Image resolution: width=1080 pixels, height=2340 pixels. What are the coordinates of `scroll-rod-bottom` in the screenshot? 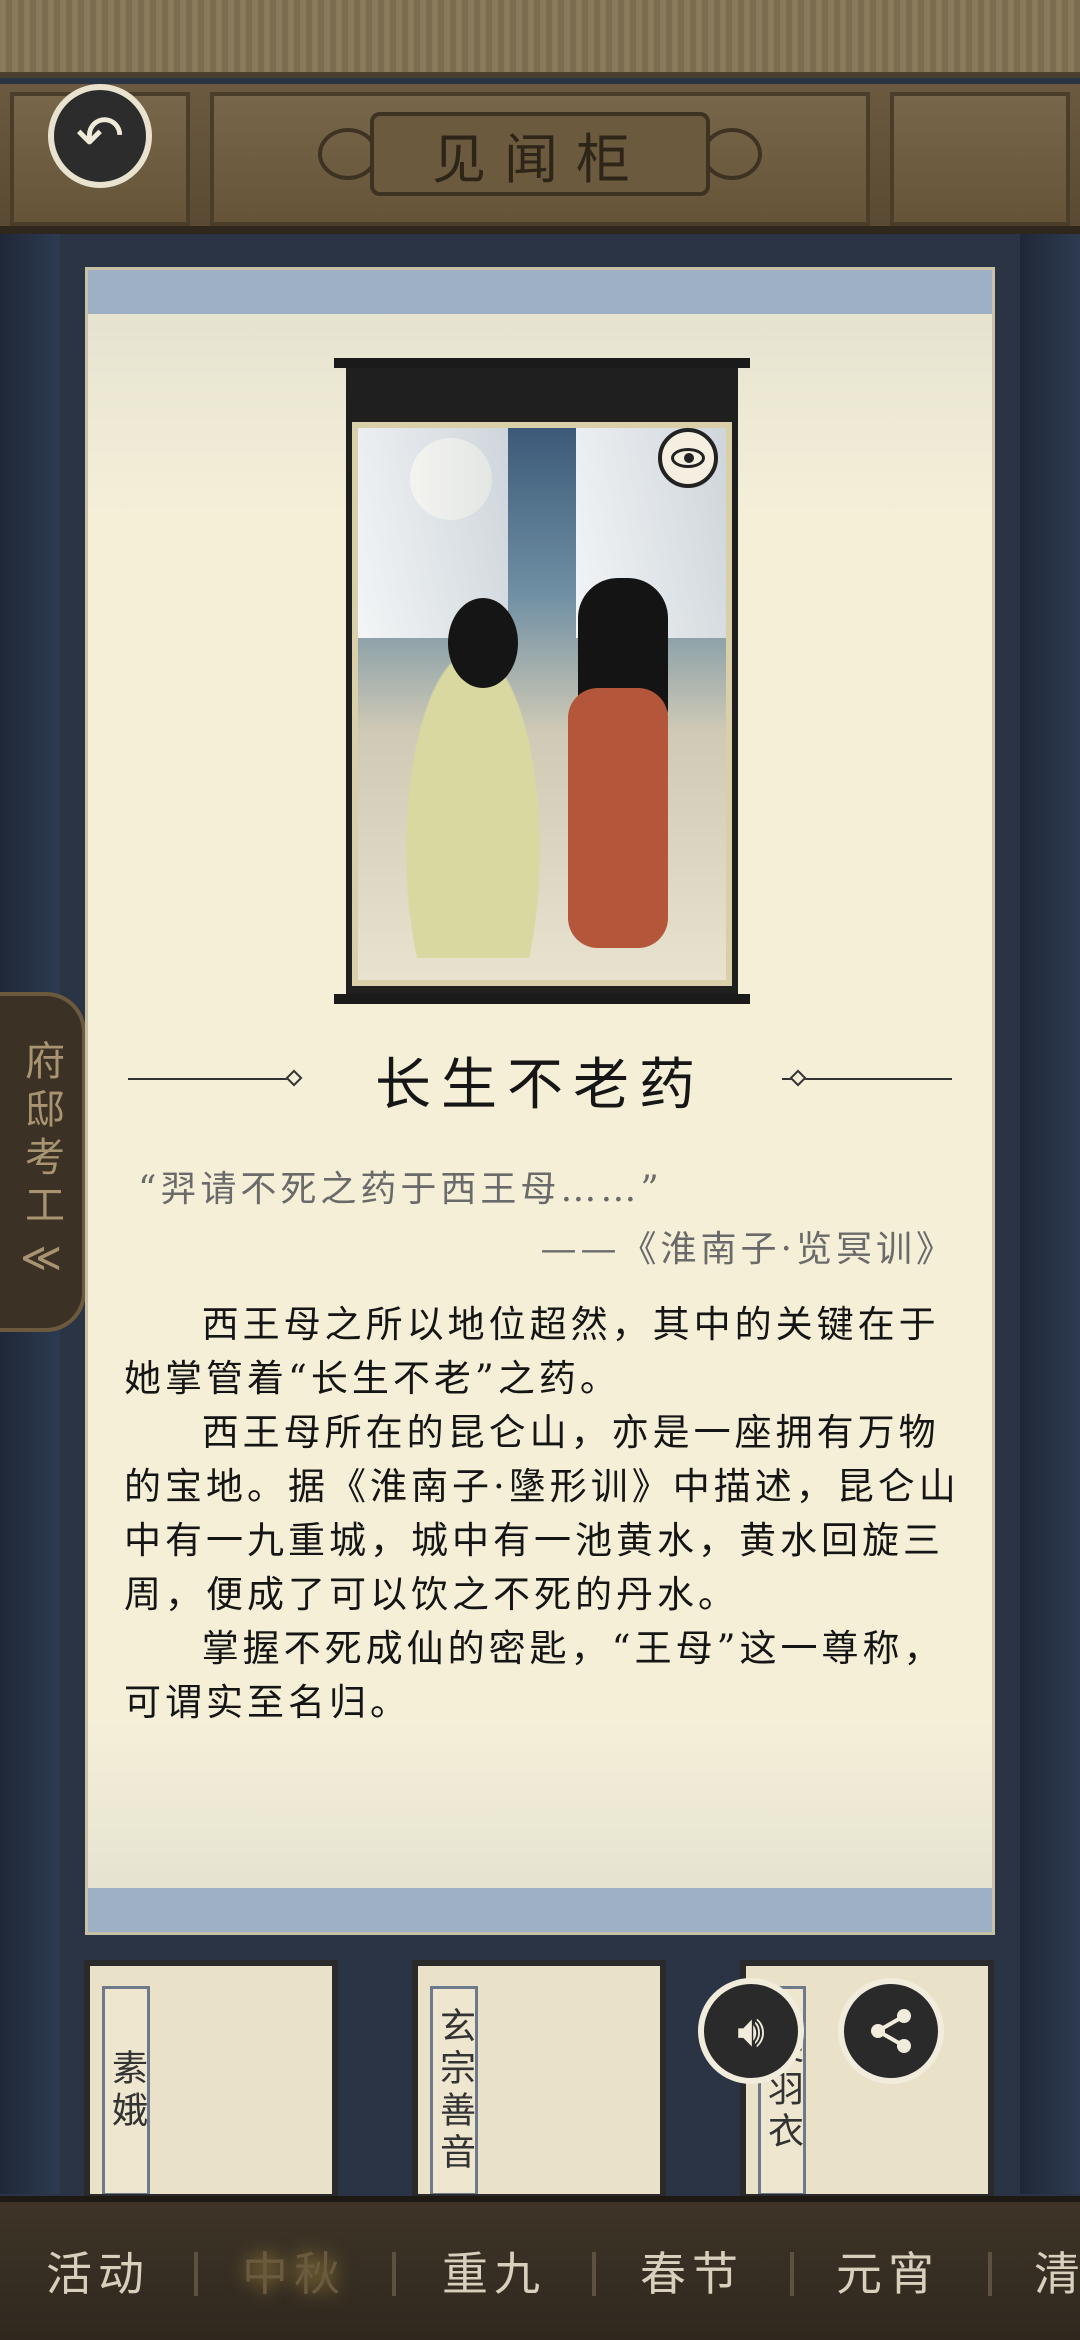 It's located at (540, 1910).